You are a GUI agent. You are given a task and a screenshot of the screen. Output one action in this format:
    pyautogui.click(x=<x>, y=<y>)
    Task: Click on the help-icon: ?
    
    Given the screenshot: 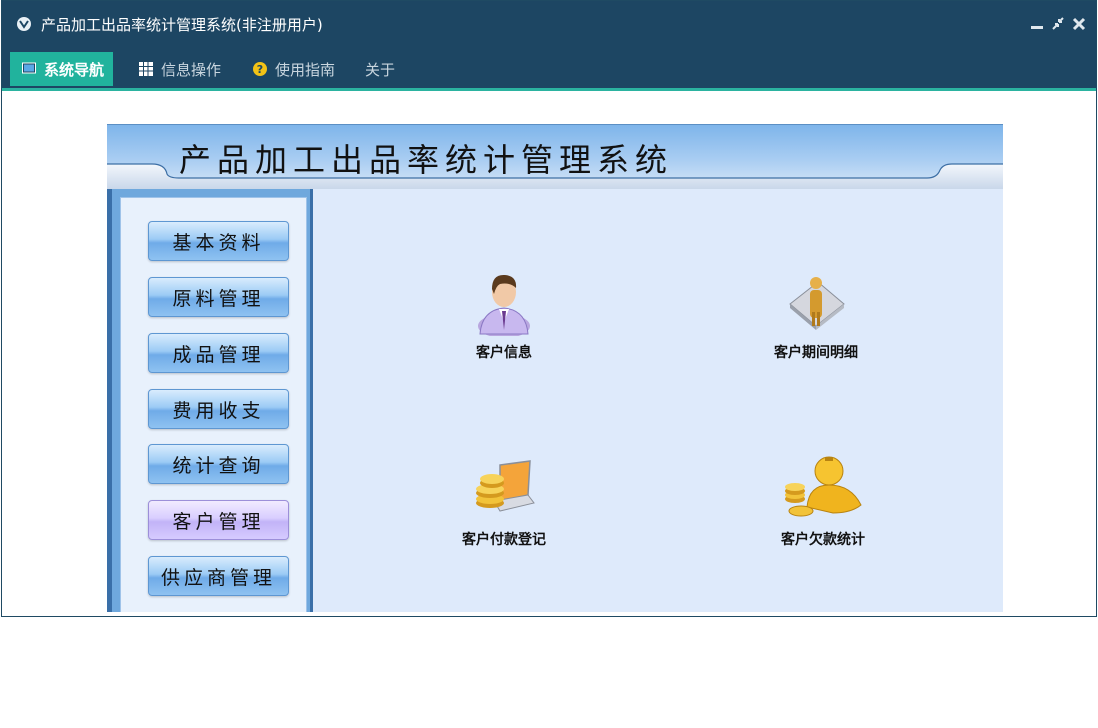 What is the action you would take?
    pyautogui.click(x=260, y=69)
    